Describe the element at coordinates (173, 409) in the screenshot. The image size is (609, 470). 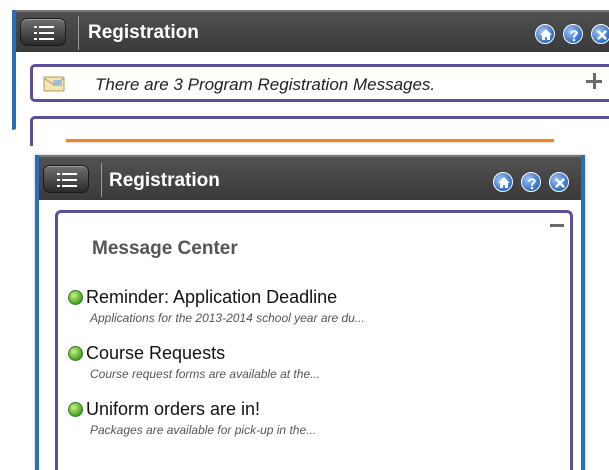
I see `message-title: Uniform orders are in!` at that location.